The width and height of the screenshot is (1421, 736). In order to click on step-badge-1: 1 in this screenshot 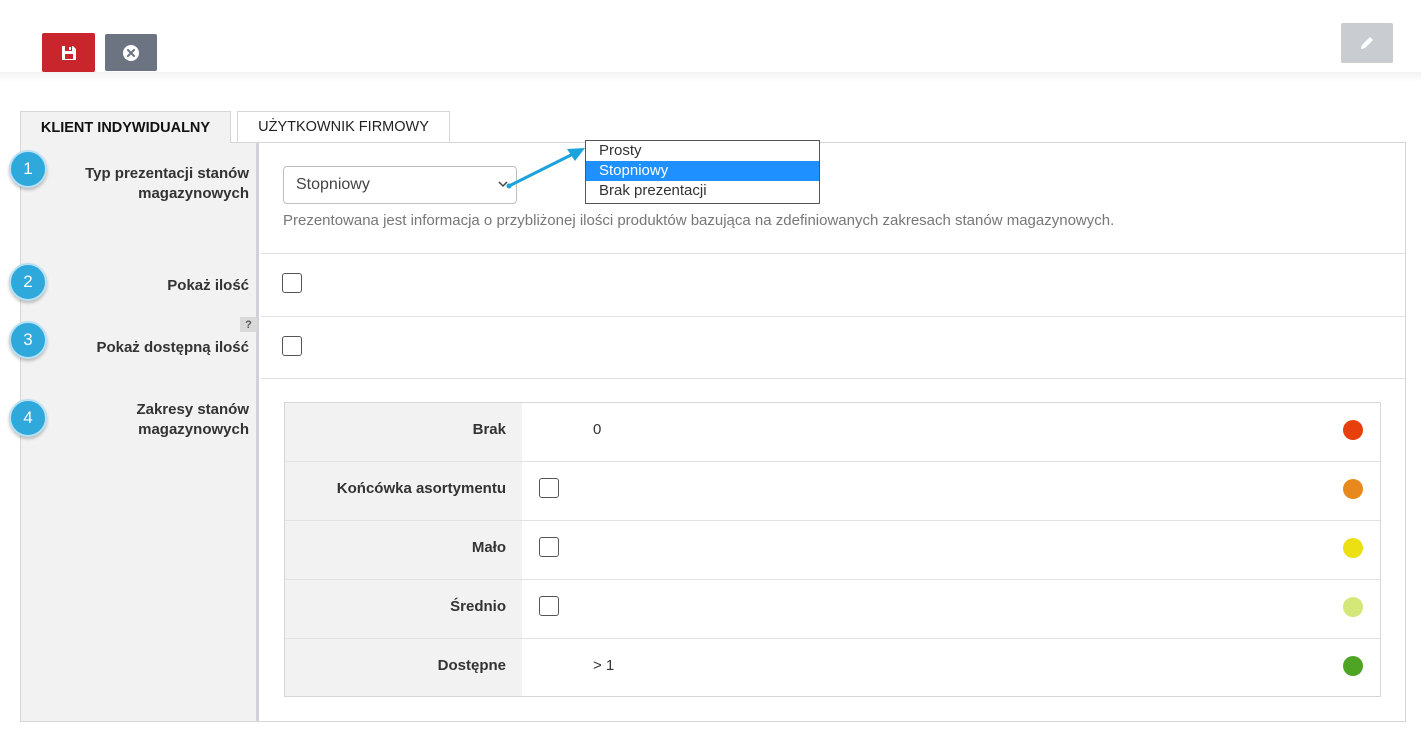, I will do `click(28, 169)`.